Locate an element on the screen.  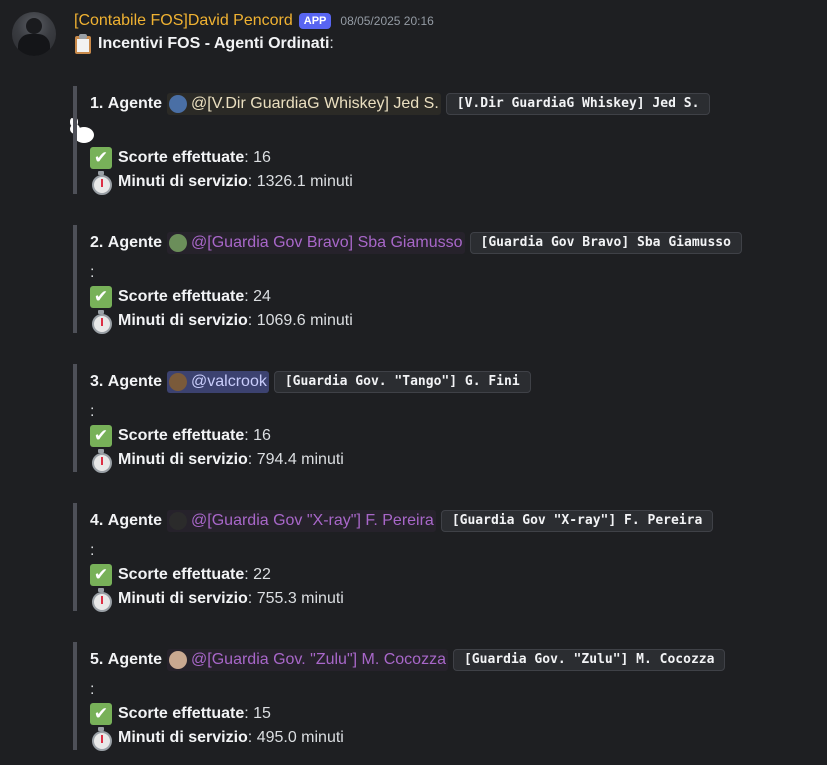
clipboard-icon is located at coordinates (83, 44).